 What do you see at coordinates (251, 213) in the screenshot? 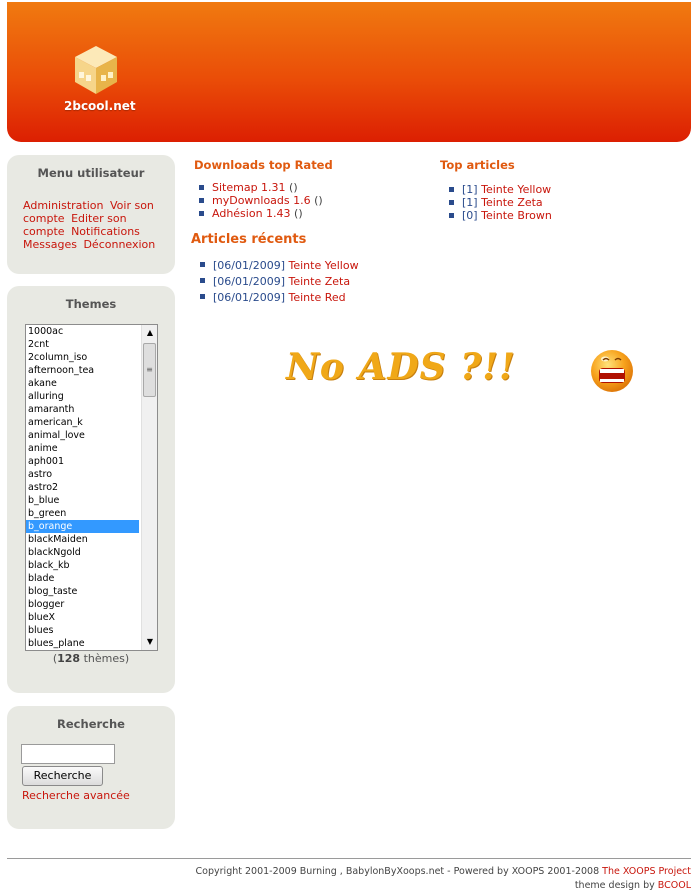
I see `download-link-adhesion: Adhésion 1.43` at bounding box center [251, 213].